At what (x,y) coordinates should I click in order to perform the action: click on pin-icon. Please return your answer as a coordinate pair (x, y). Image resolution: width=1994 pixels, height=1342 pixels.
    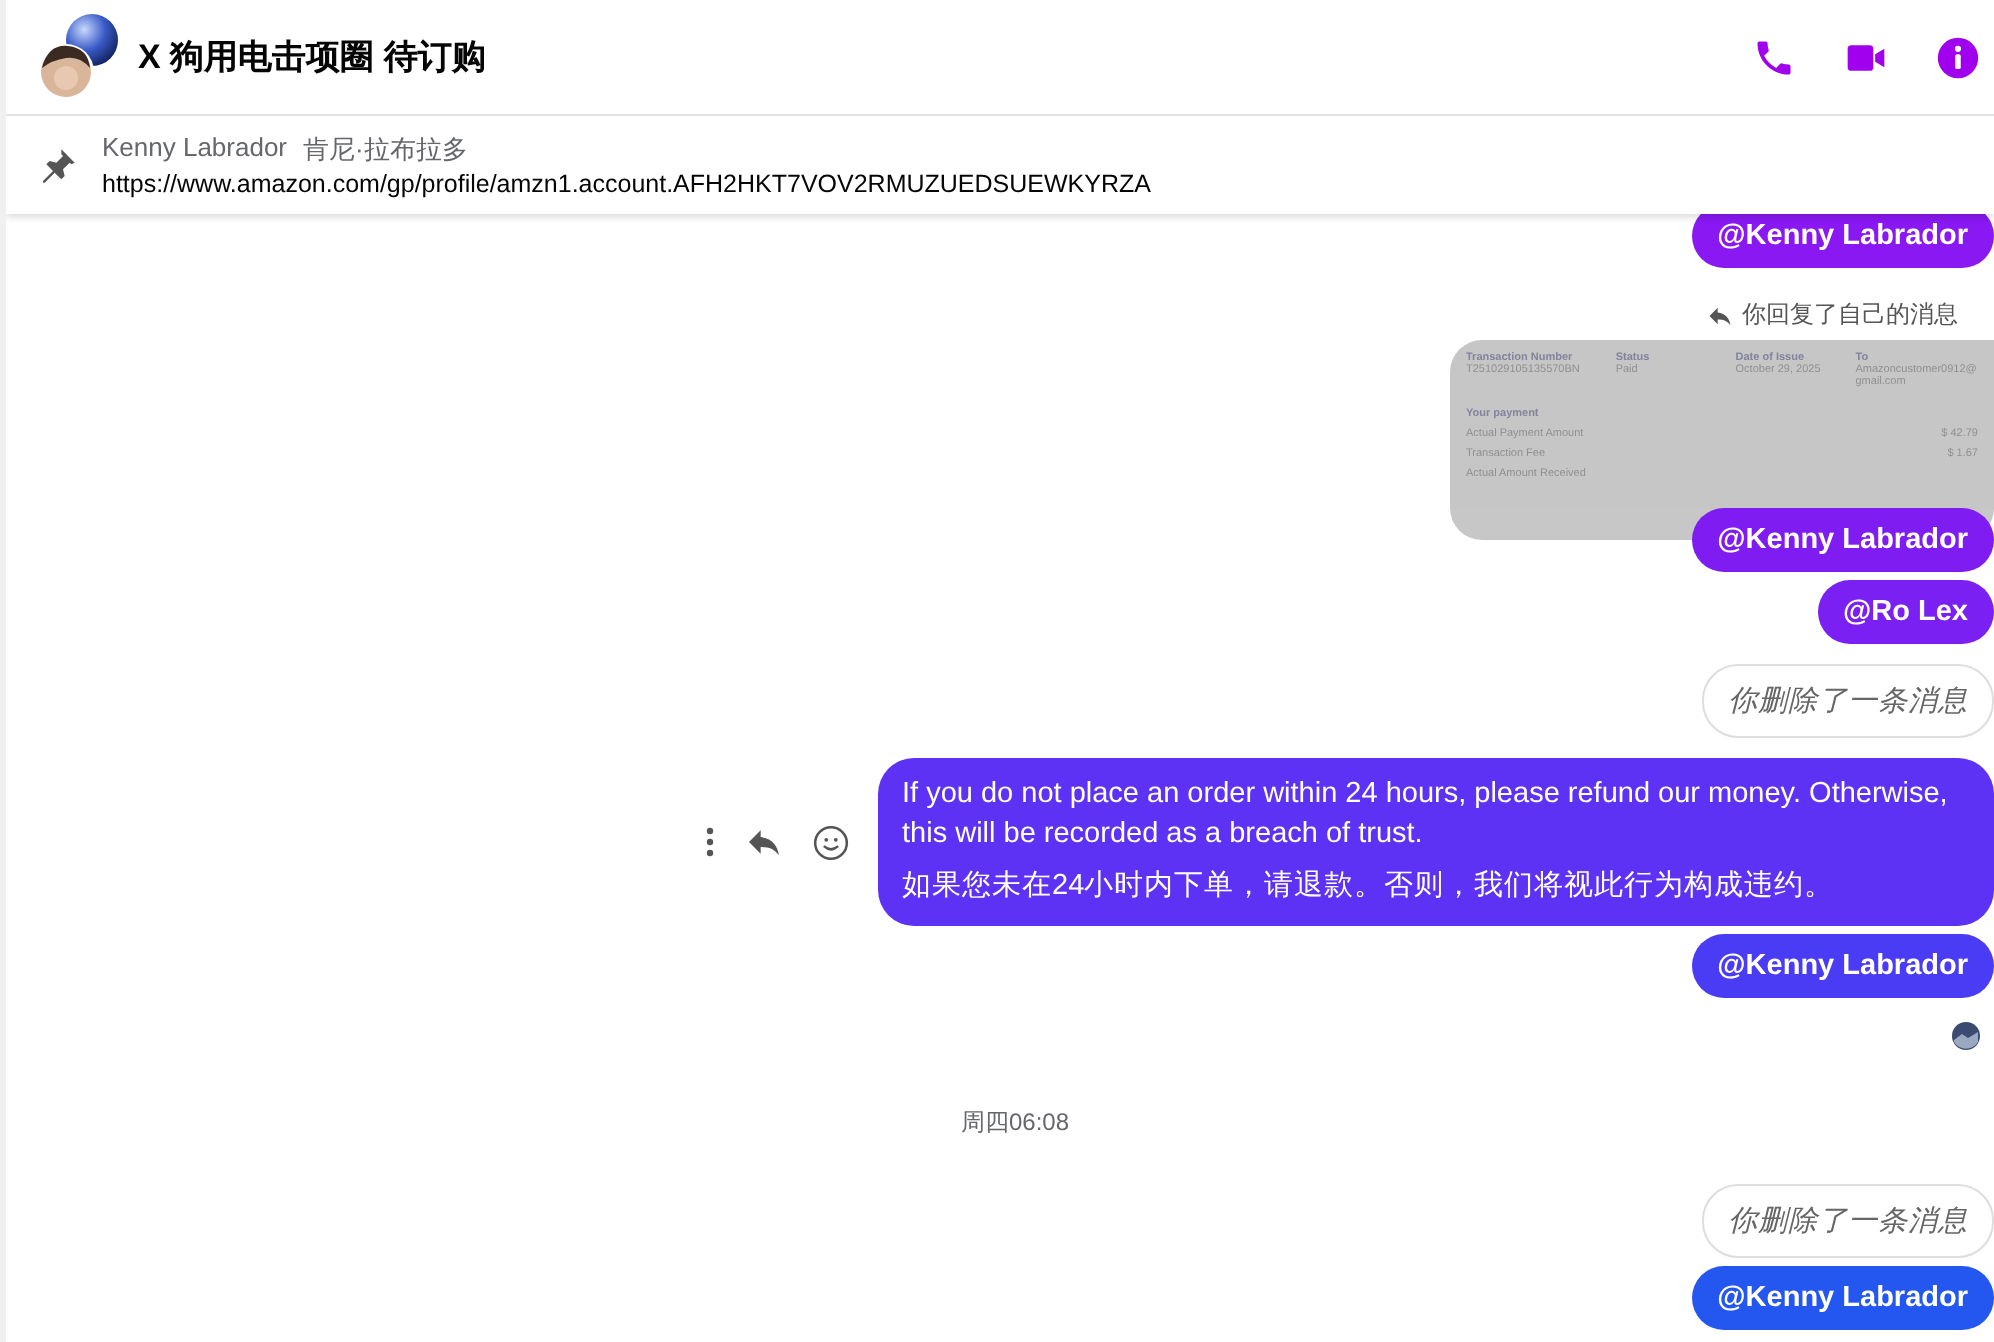
    Looking at the image, I should click on (58, 165).